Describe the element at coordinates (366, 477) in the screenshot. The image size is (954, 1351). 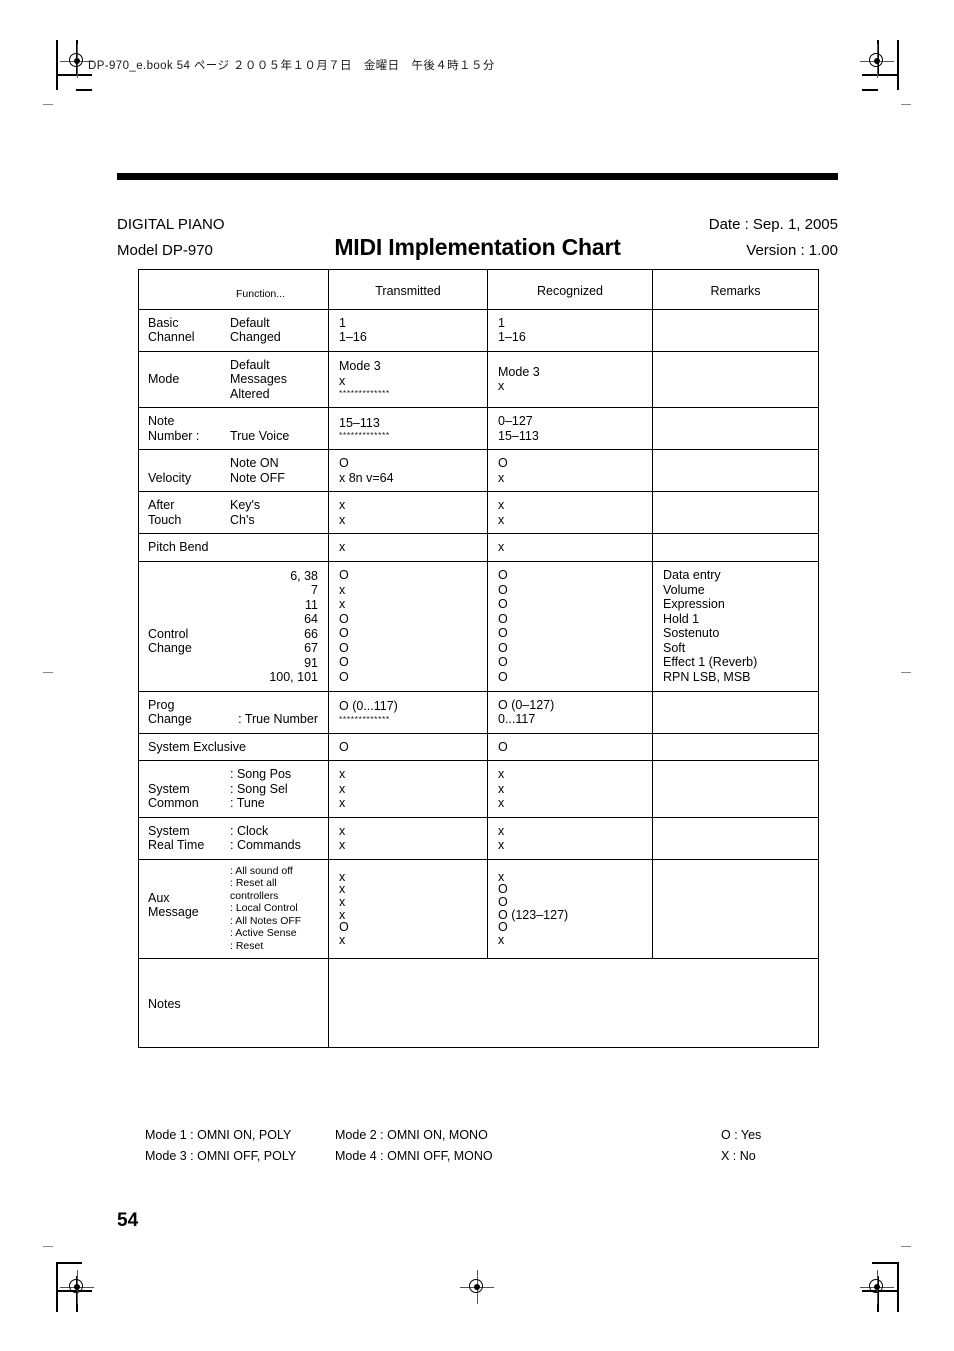
I see `value-line: x 8n v=64` at that location.